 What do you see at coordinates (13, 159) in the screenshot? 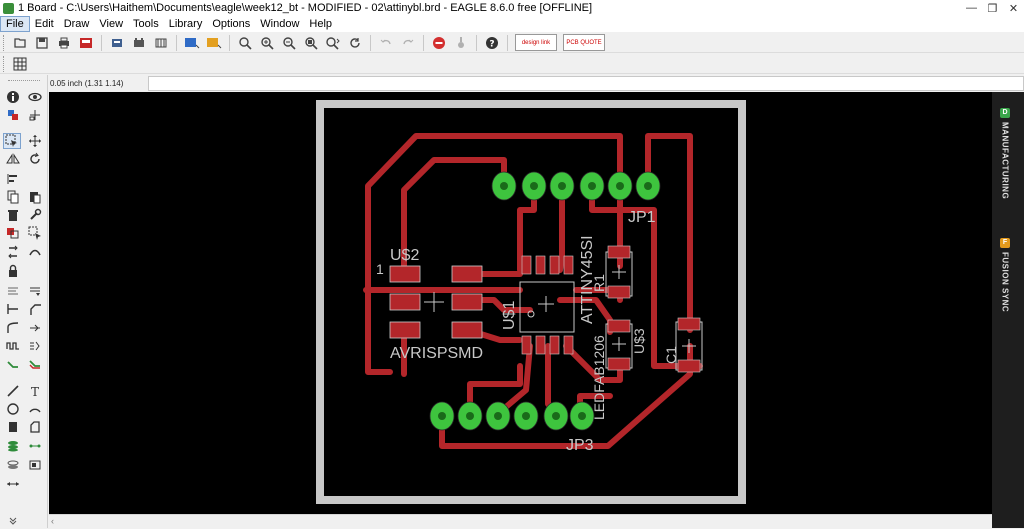
I see `mirror-icon` at bounding box center [13, 159].